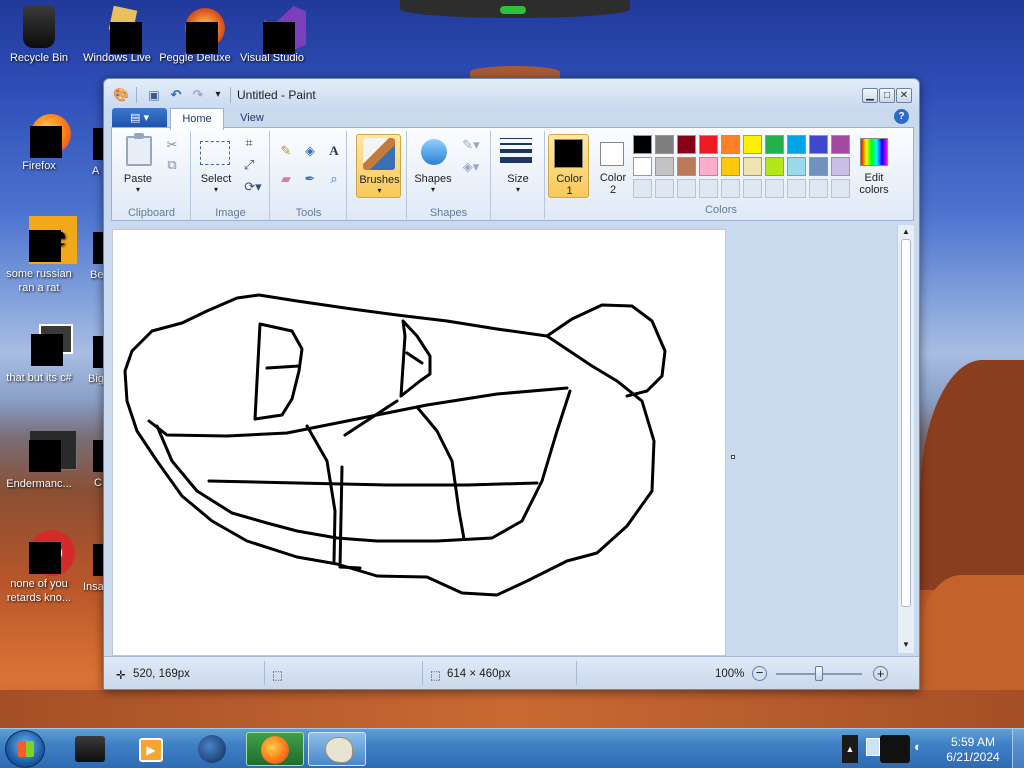 This screenshot has width=1024, height=768. I want to click on file-menu-button: ▤ ▾, so click(139, 118).